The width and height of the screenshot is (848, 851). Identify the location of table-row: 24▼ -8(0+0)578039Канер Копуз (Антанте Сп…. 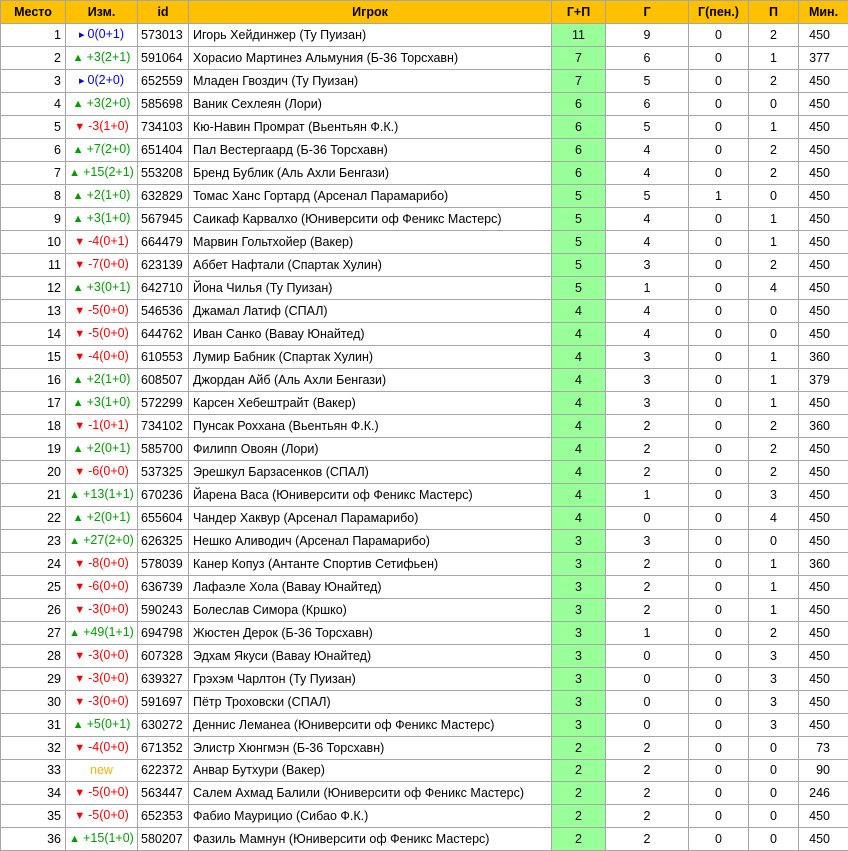
(424, 564).